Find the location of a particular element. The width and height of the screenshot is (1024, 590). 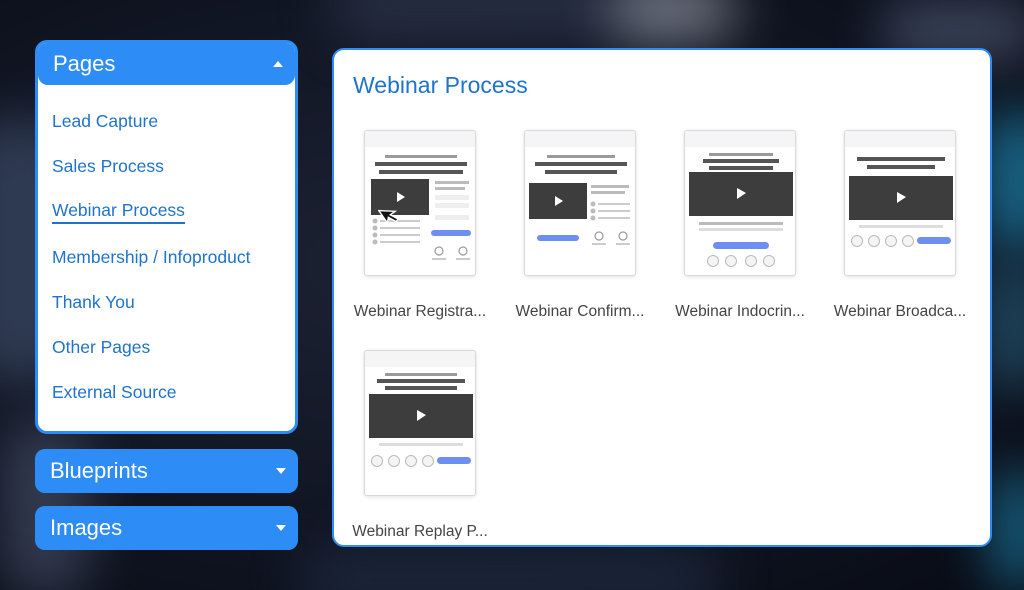

blueprints-header-label: Blueprints is located at coordinates (99, 470).